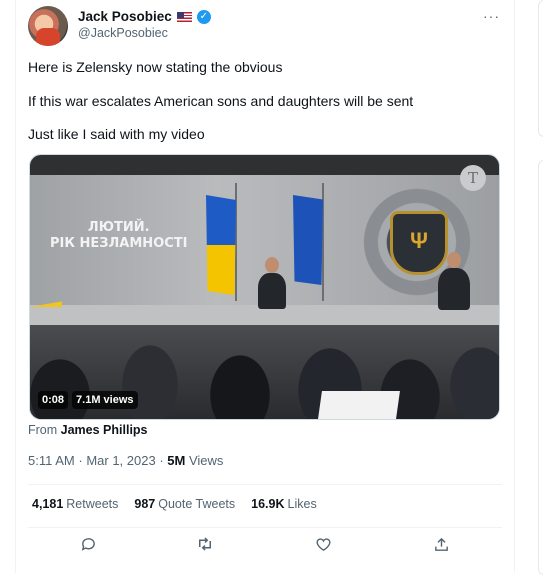  I want to click on speaker-head, so click(272, 265).